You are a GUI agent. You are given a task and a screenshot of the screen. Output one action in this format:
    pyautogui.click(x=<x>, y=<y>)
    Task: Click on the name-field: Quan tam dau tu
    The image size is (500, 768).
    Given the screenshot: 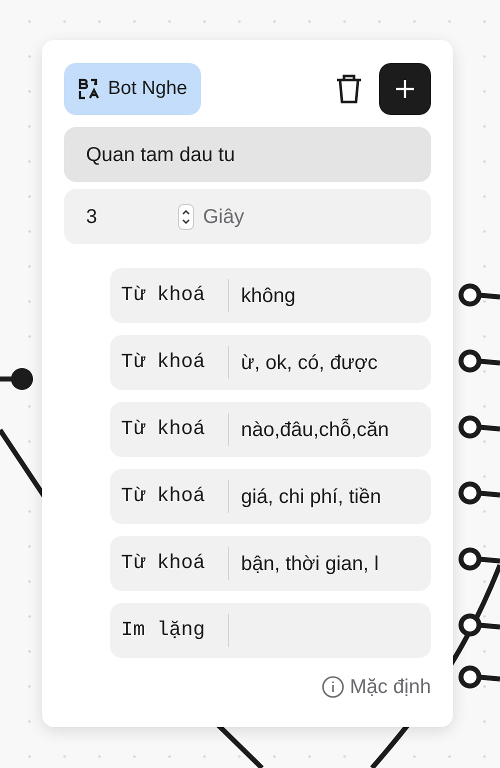 What is the action you would take?
    pyautogui.click(x=247, y=154)
    